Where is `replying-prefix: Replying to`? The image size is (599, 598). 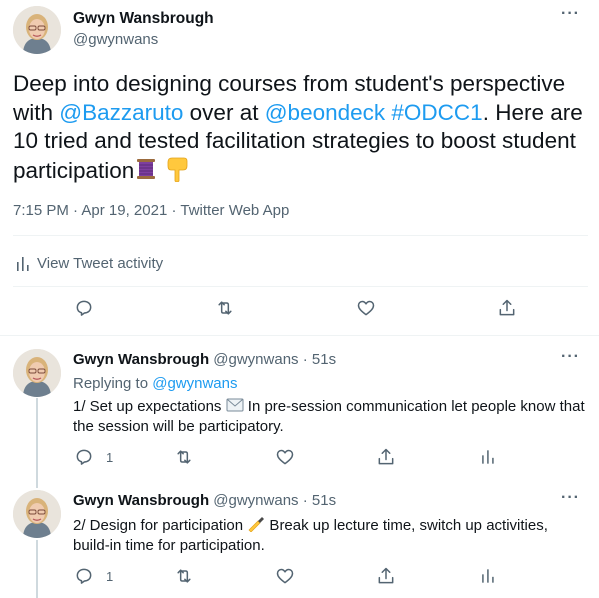
replying-prefix: Replying to is located at coordinates (113, 383).